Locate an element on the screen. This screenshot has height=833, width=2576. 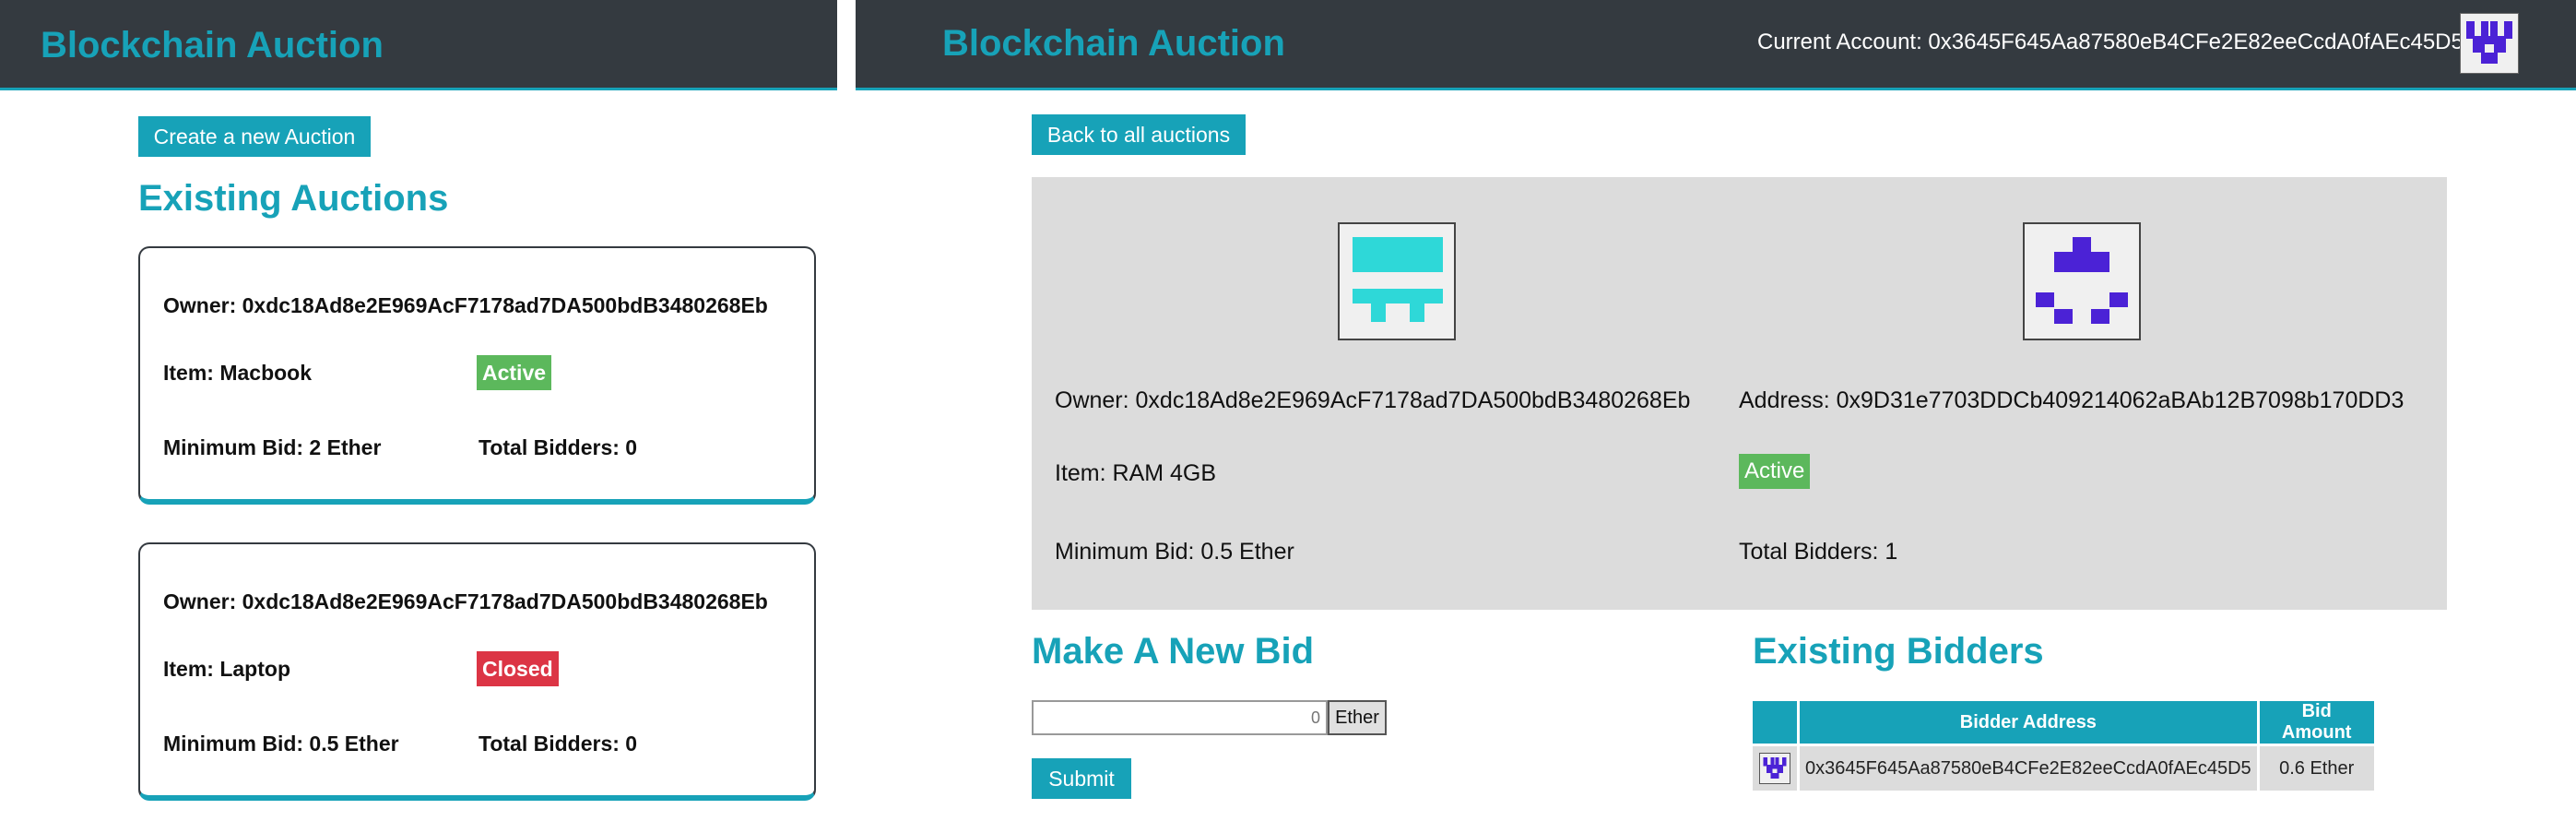
bid-amount-cell: 0.6 Ether is located at coordinates (2316, 768).